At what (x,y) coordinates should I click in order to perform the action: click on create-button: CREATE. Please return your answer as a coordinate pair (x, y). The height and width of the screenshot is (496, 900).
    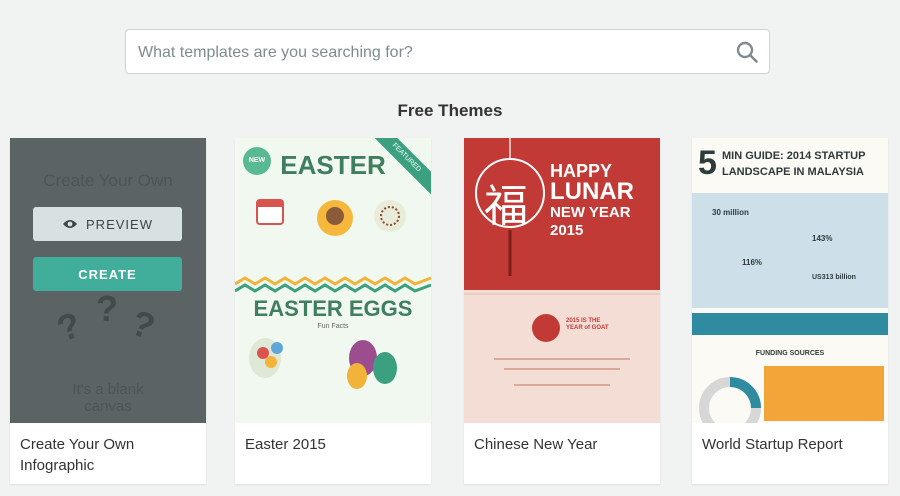
    Looking at the image, I should click on (107, 274).